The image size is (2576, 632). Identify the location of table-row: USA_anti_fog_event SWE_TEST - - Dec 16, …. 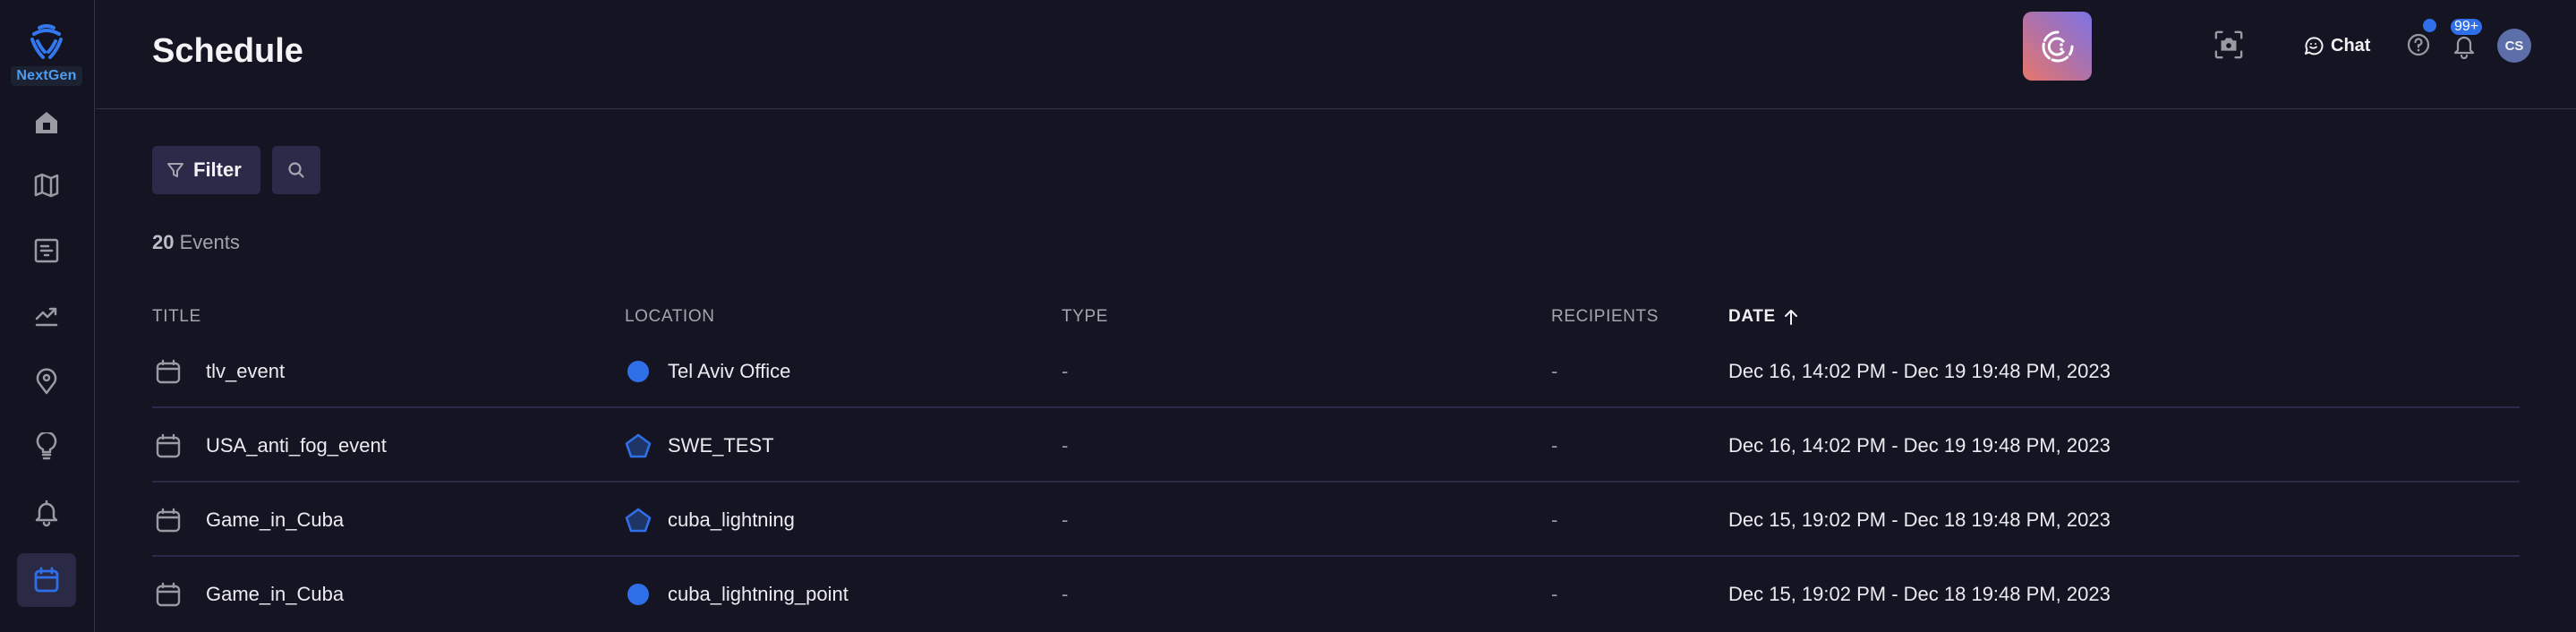
(1336, 445).